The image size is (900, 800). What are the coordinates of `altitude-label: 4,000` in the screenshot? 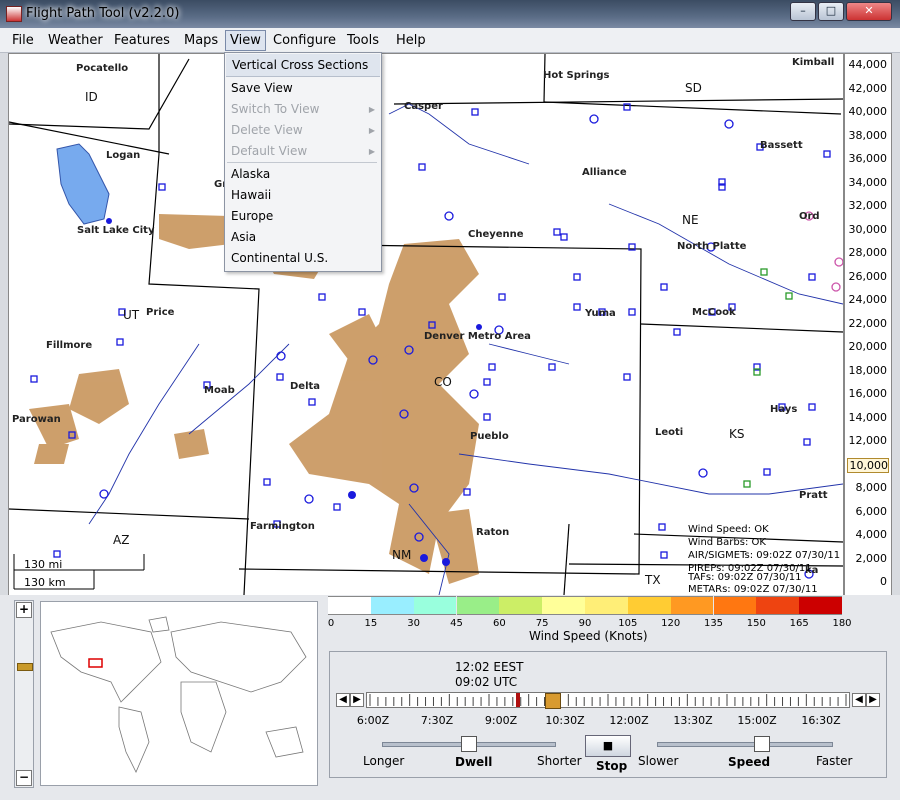 It's located at (867, 534).